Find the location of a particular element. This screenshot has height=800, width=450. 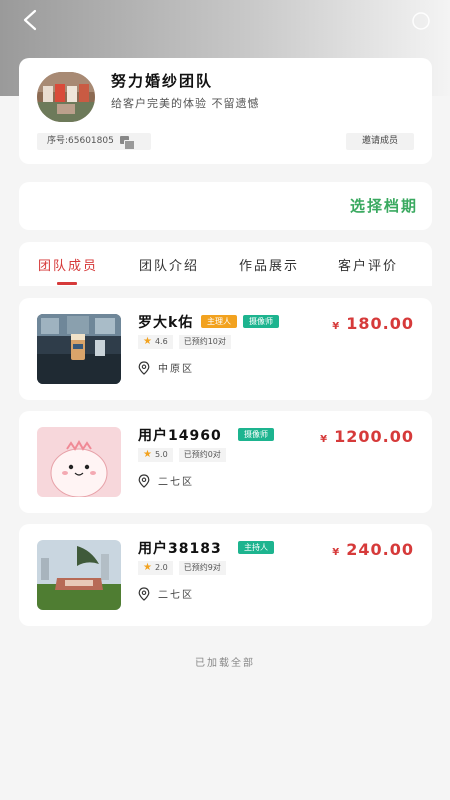

tab-team-intro: 团队介绍 is located at coordinates (169, 264).